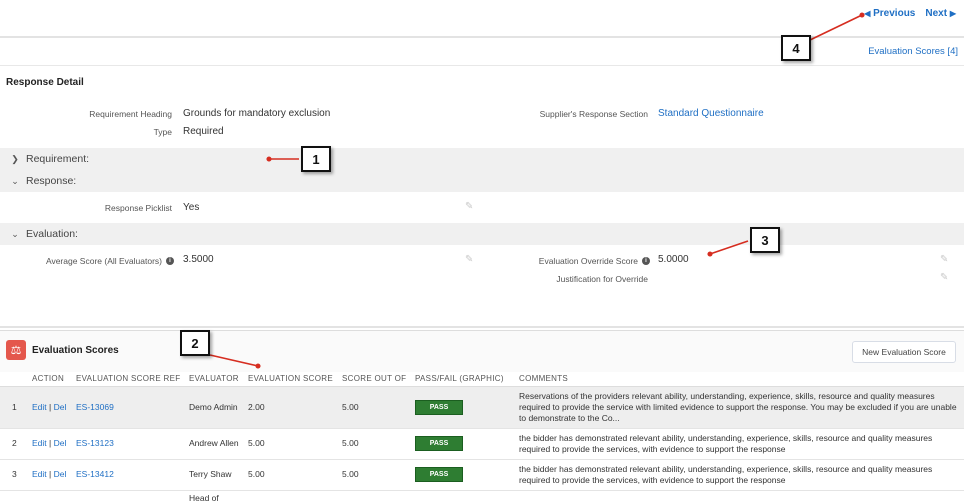 This screenshot has height=503, width=964. Describe the element at coordinates (52, 234) in the screenshot. I see `evaluation-section-label: Evaluation:` at that location.